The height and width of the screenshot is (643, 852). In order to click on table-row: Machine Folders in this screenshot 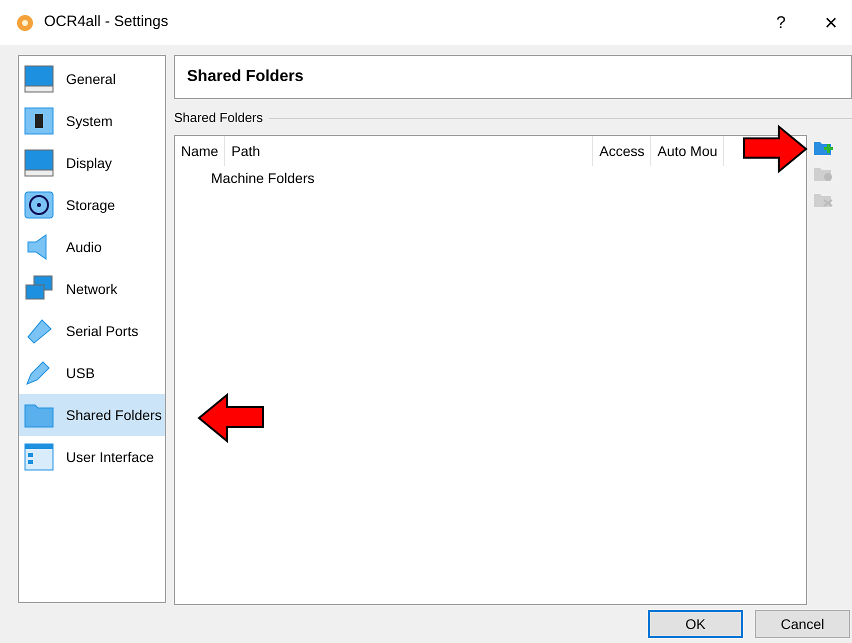, I will do `click(490, 178)`.